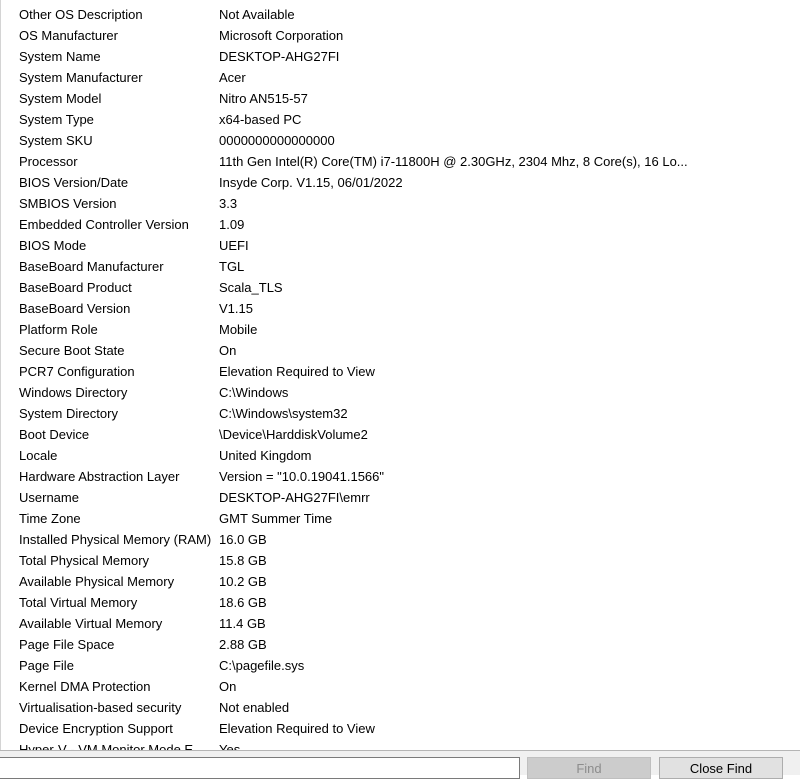 The height and width of the screenshot is (780, 800). What do you see at coordinates (251, 287) in the screenshot?
I see `item-value: Scala_TLS` at bounding box center [251, 287].